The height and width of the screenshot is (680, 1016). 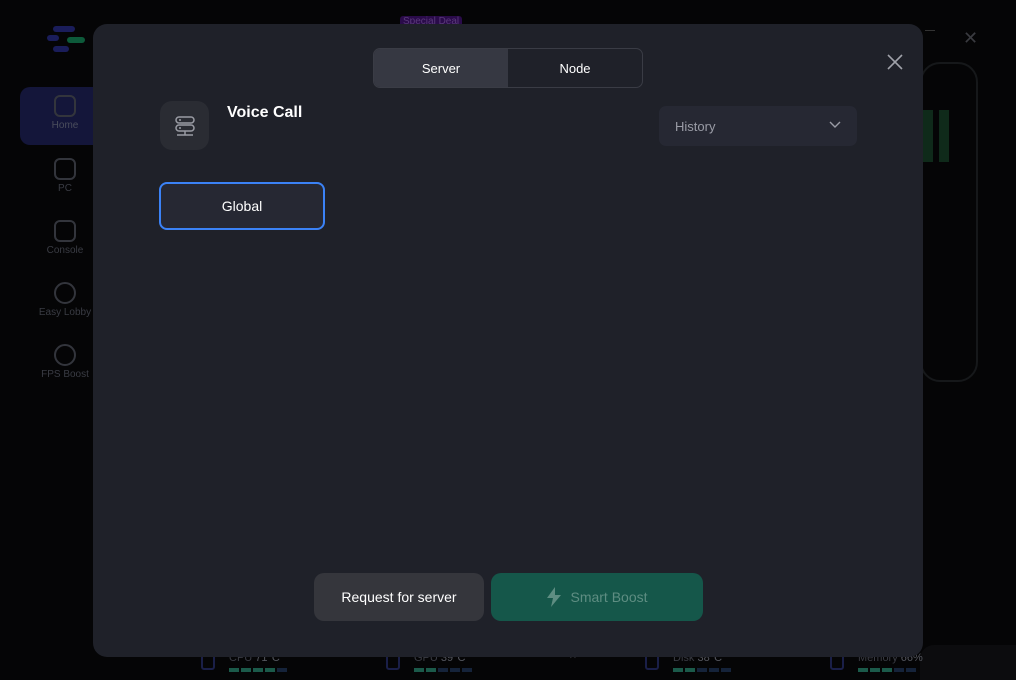 What do you see at coordinates (265, 112) in the screenshot?
I see `game-title: Voice Call` at bounding box center [265, 112].